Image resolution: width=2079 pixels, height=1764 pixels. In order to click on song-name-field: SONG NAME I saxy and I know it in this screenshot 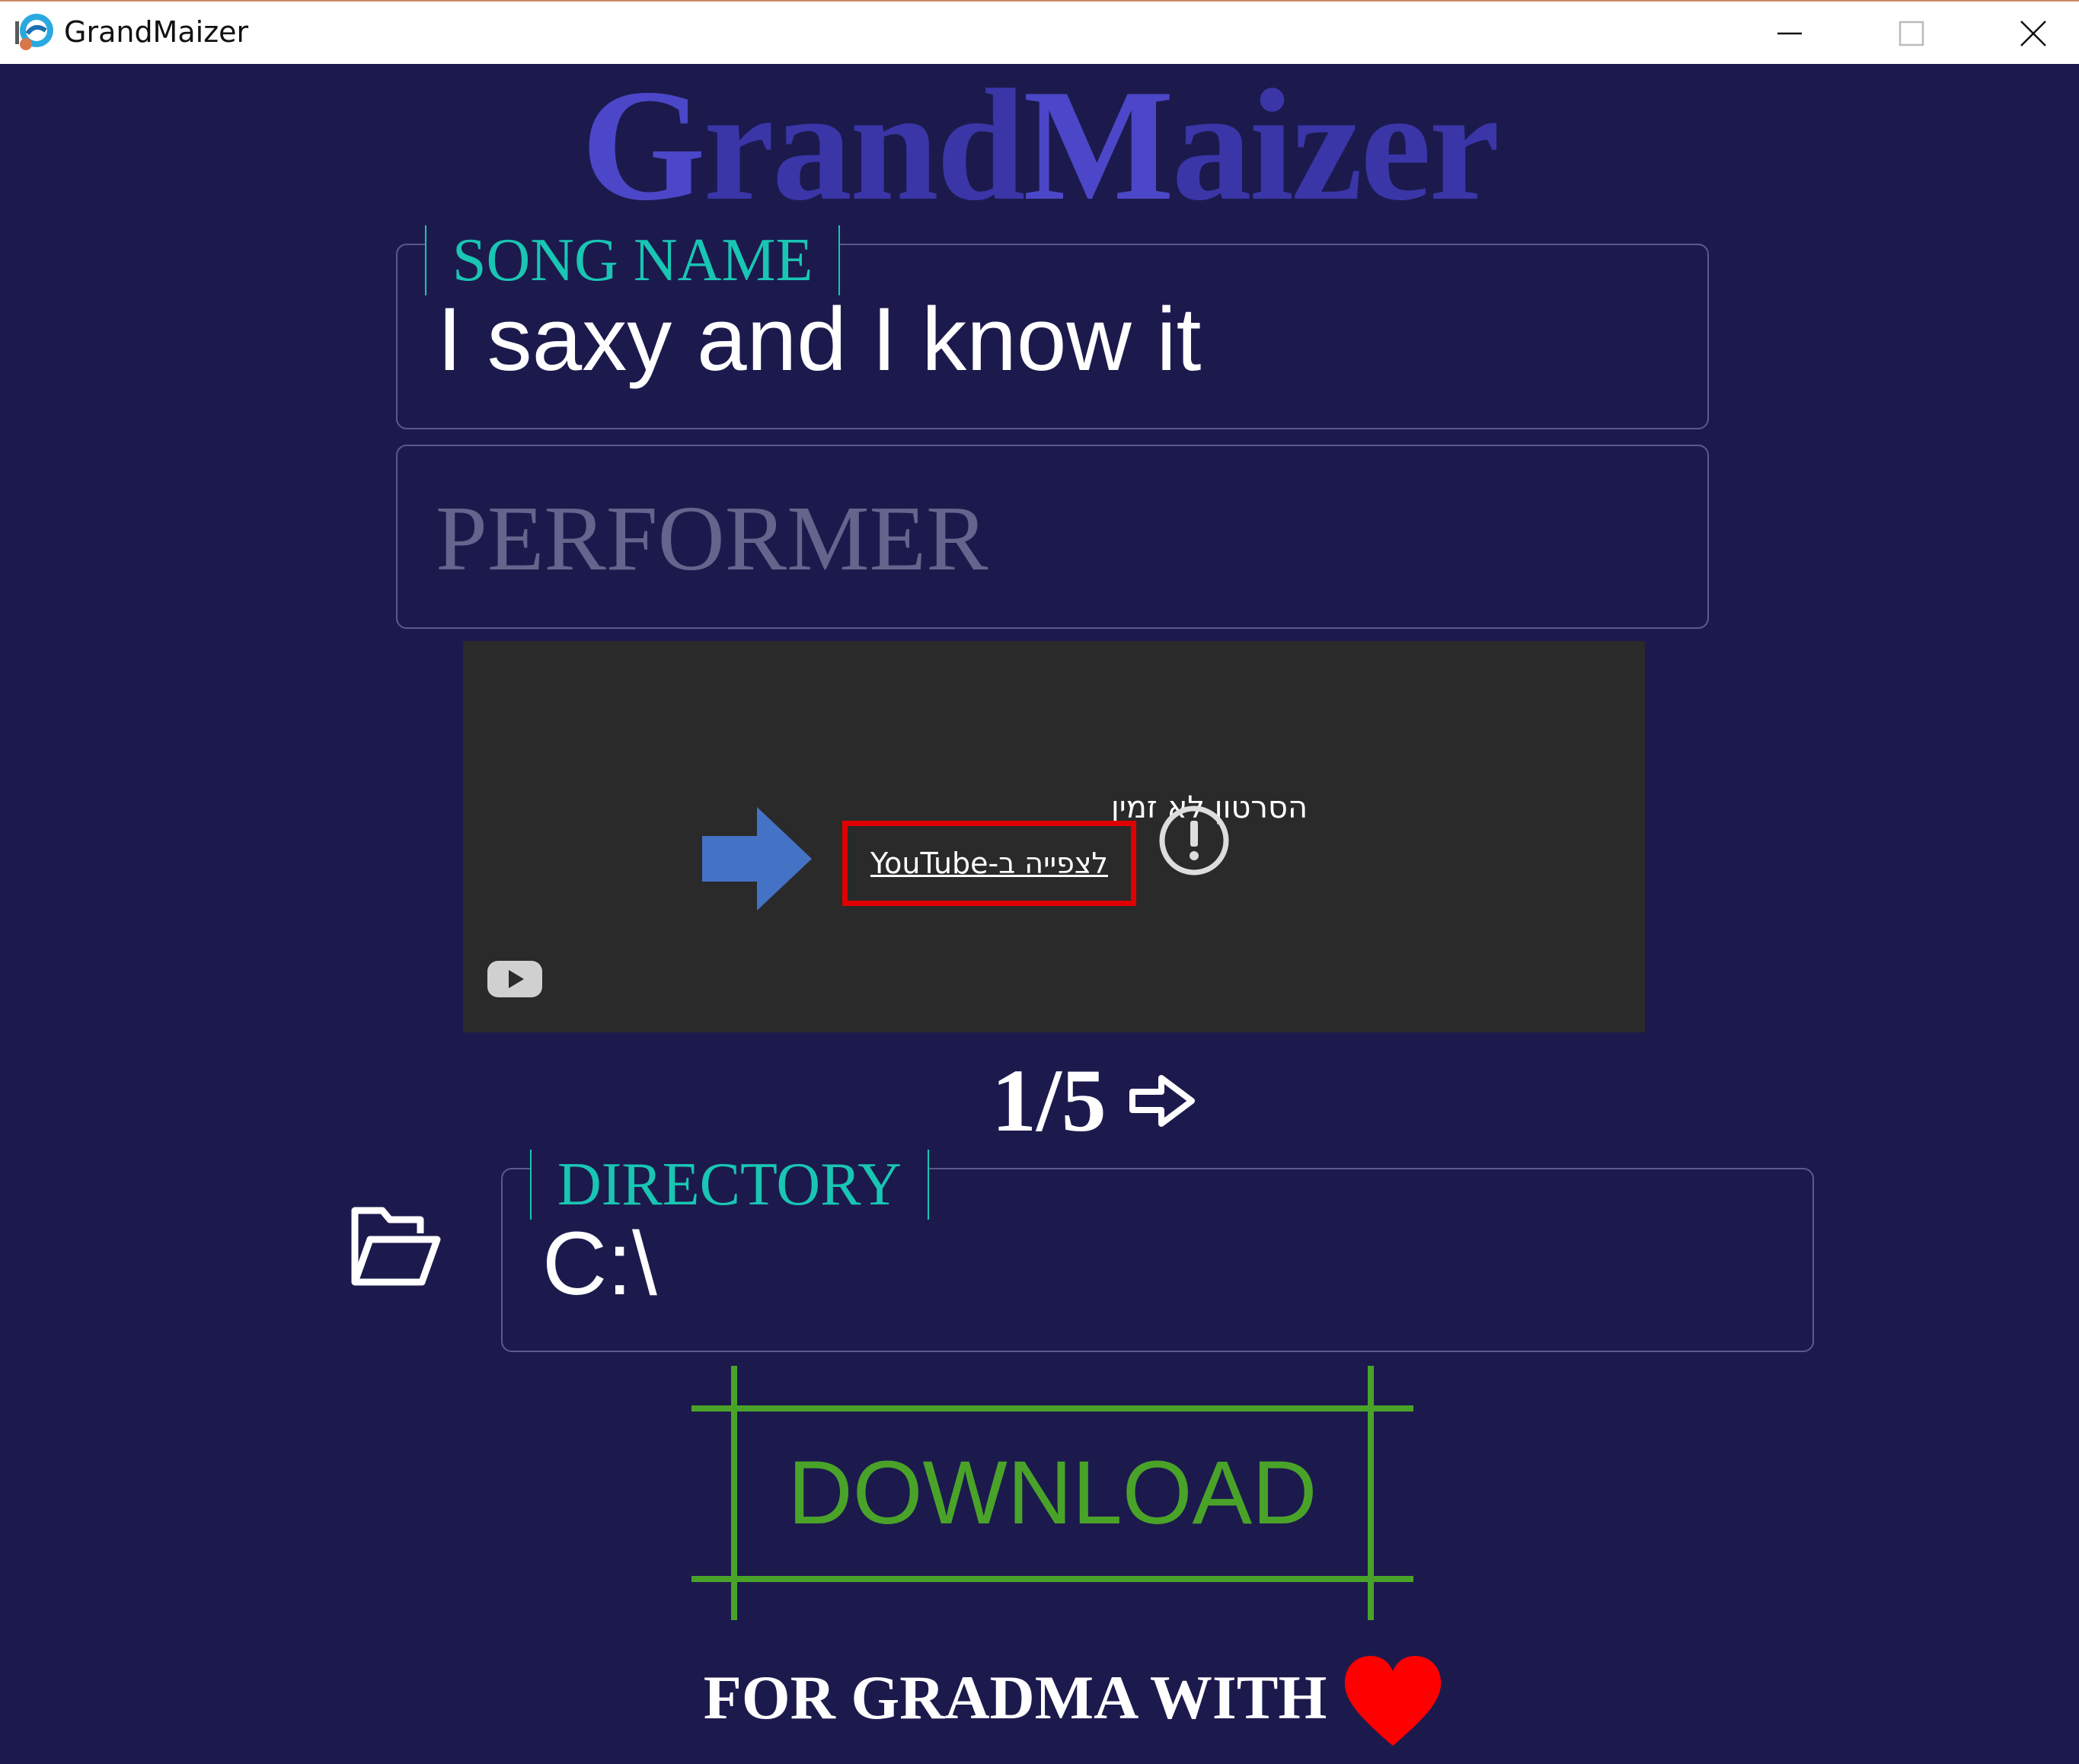, I will do `click(1052, 327)`.